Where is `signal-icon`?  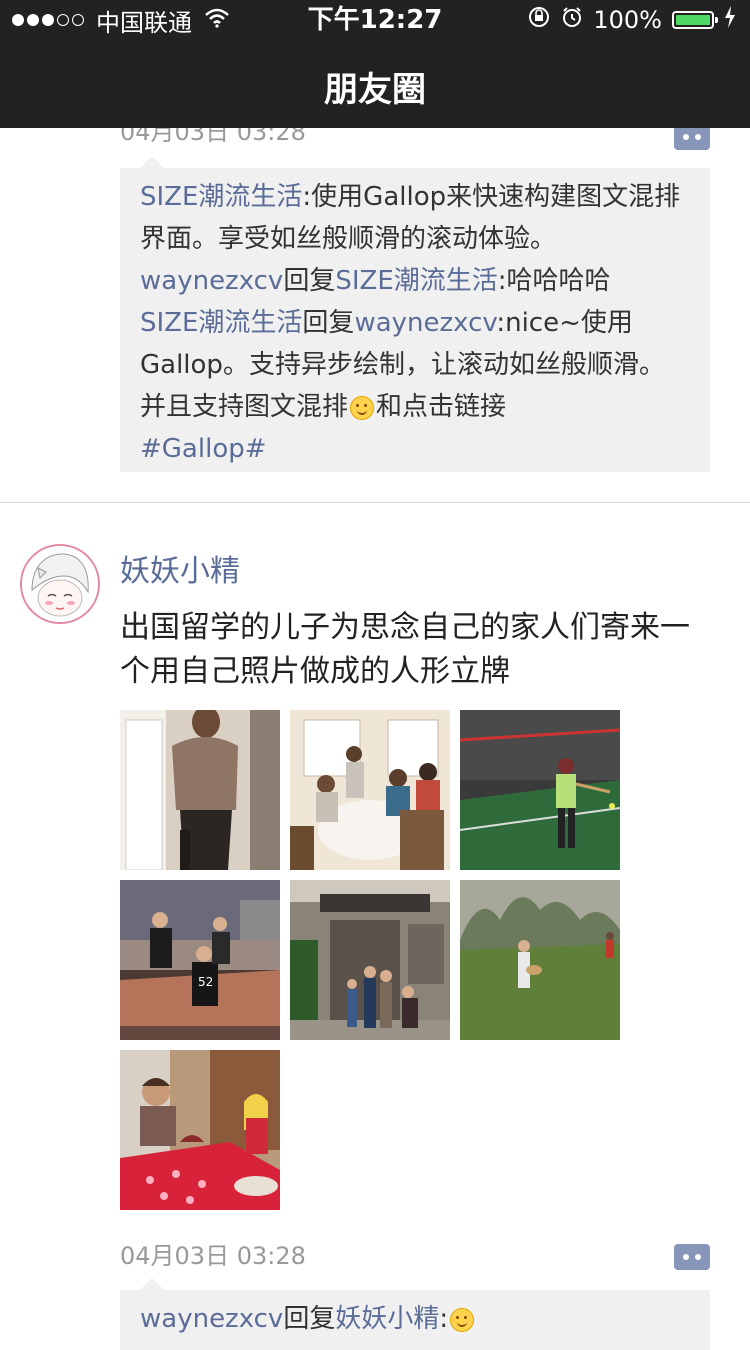
signal-icon is located at coordinates (48, 20).